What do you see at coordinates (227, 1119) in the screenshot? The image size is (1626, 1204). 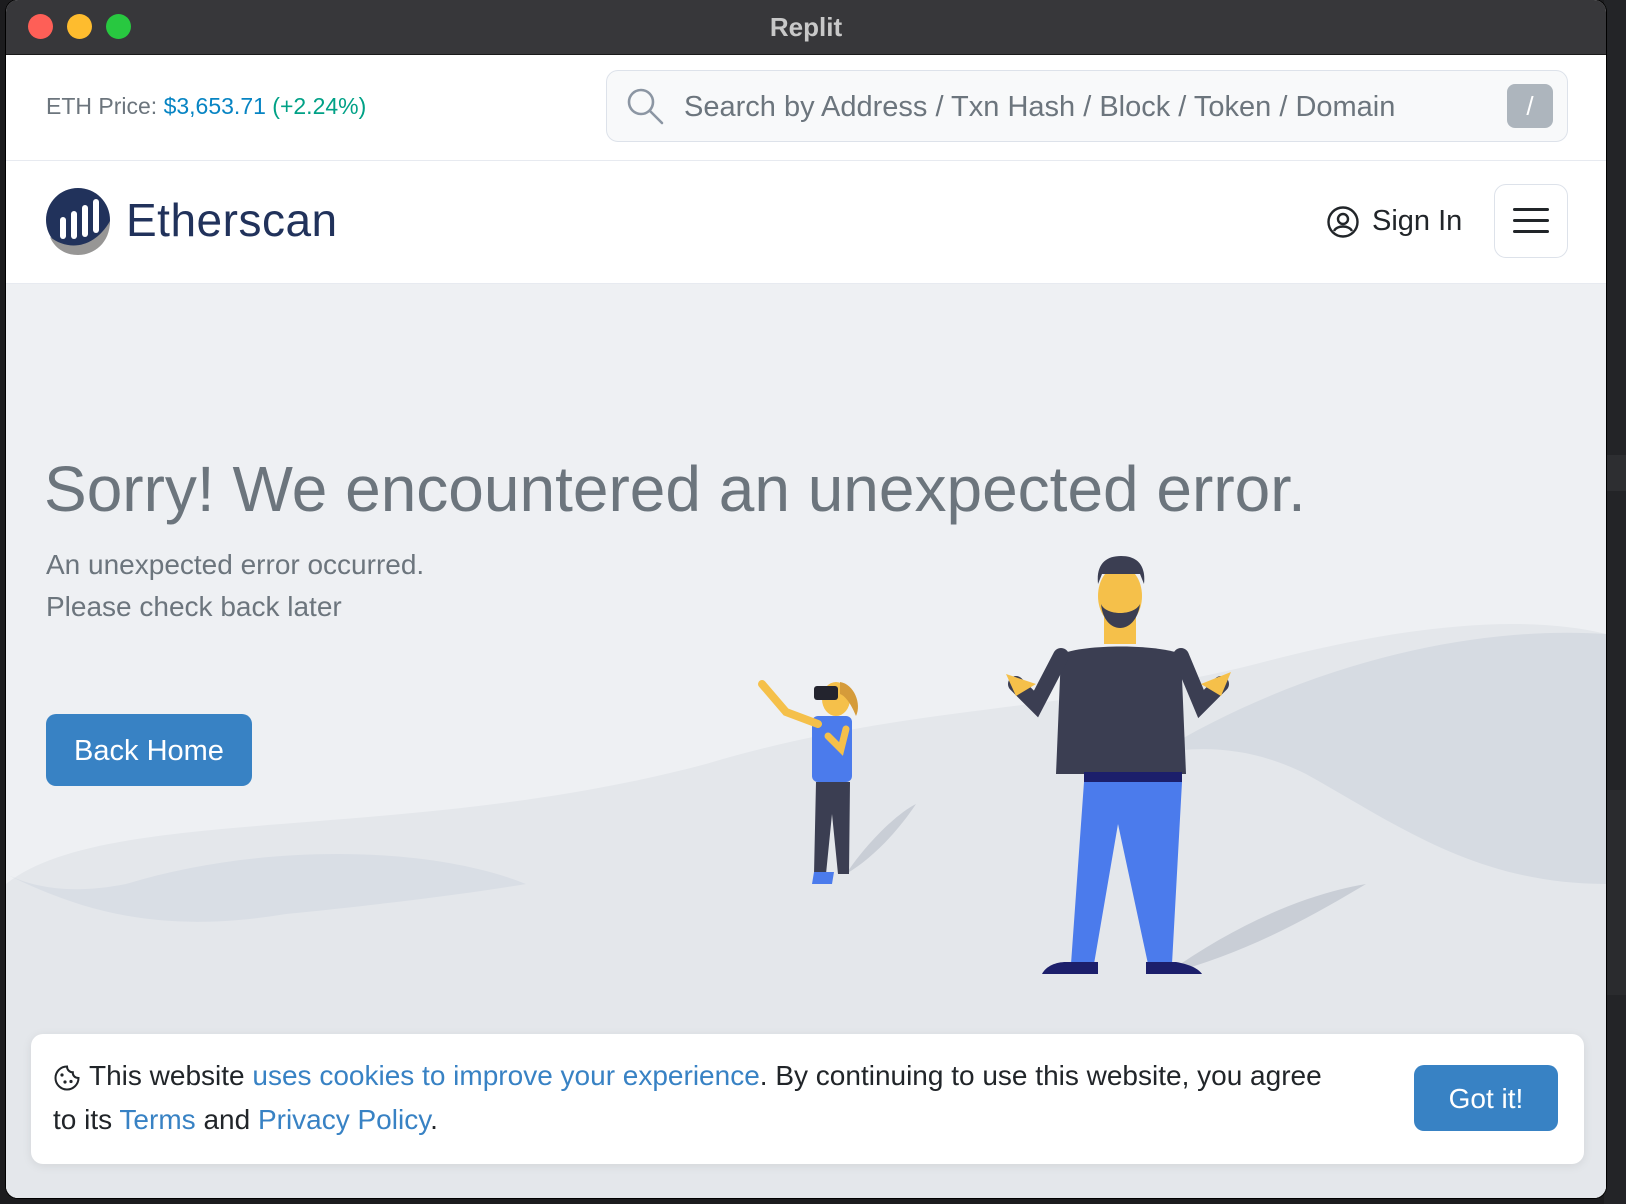 I see `cookie-text: and` at bounding box center [227, 1119].